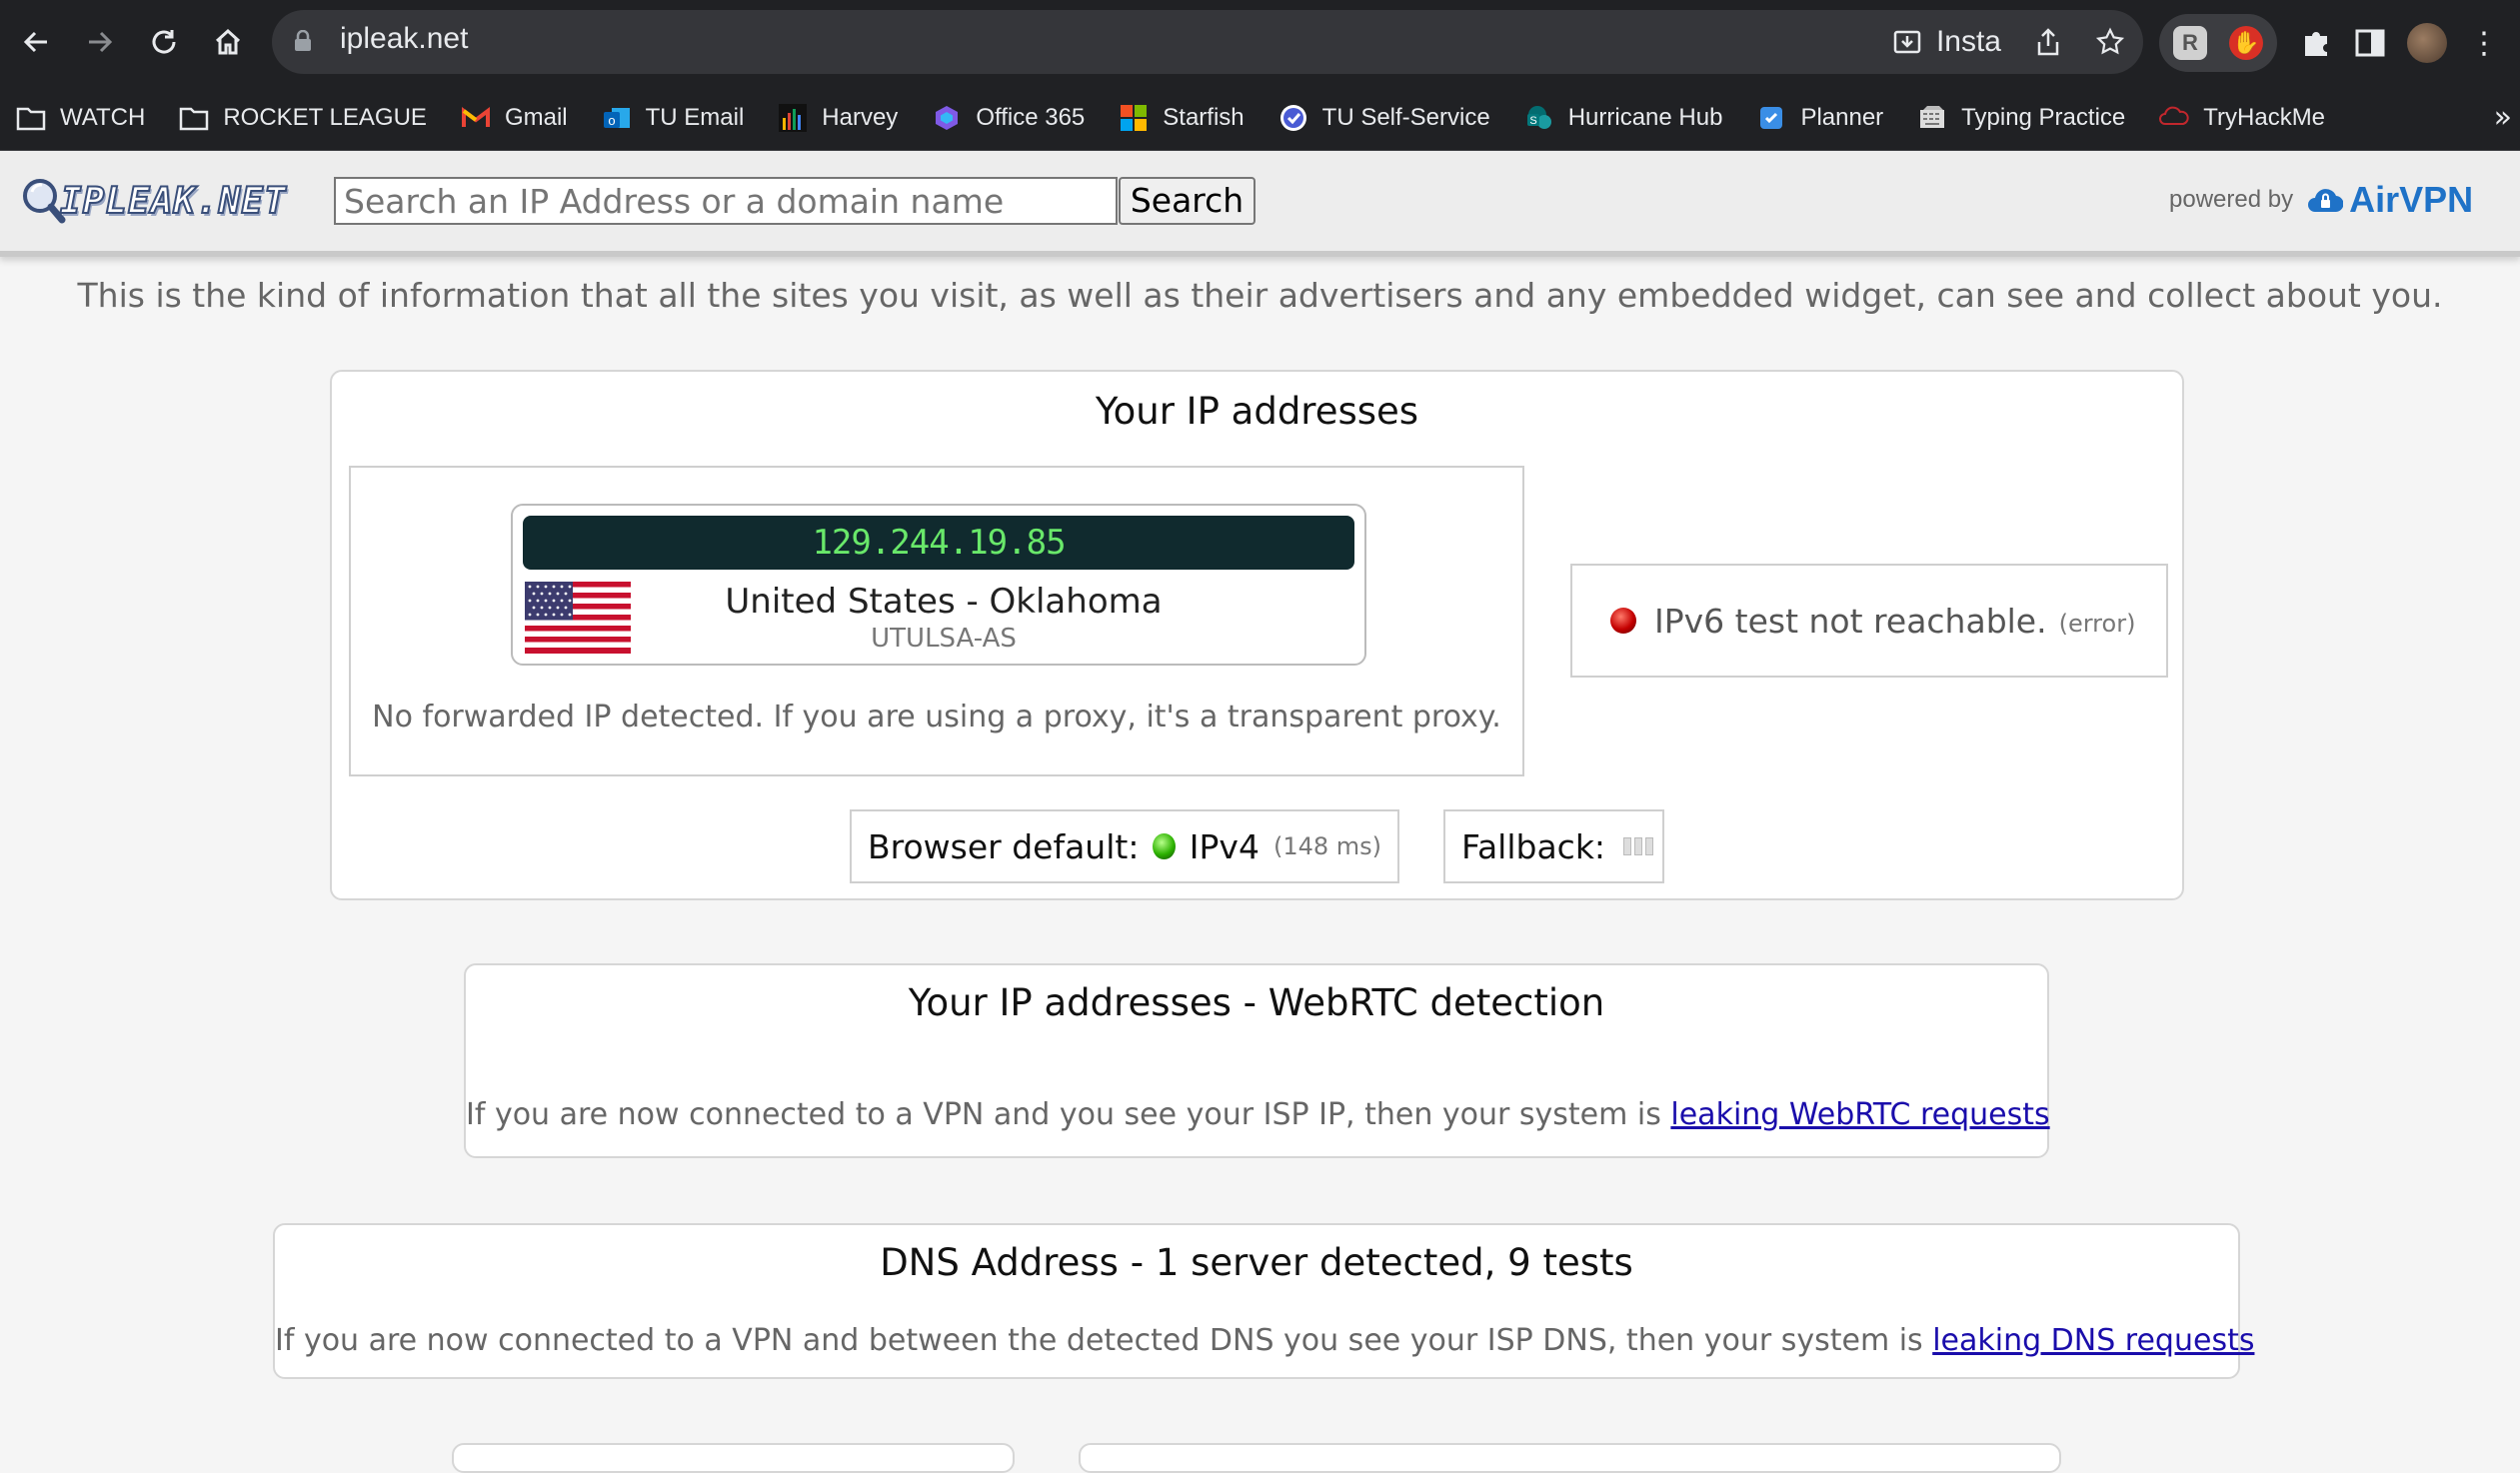  I want to click on bookmark-label: ROCKET LEAGUE, so click(325, 117).